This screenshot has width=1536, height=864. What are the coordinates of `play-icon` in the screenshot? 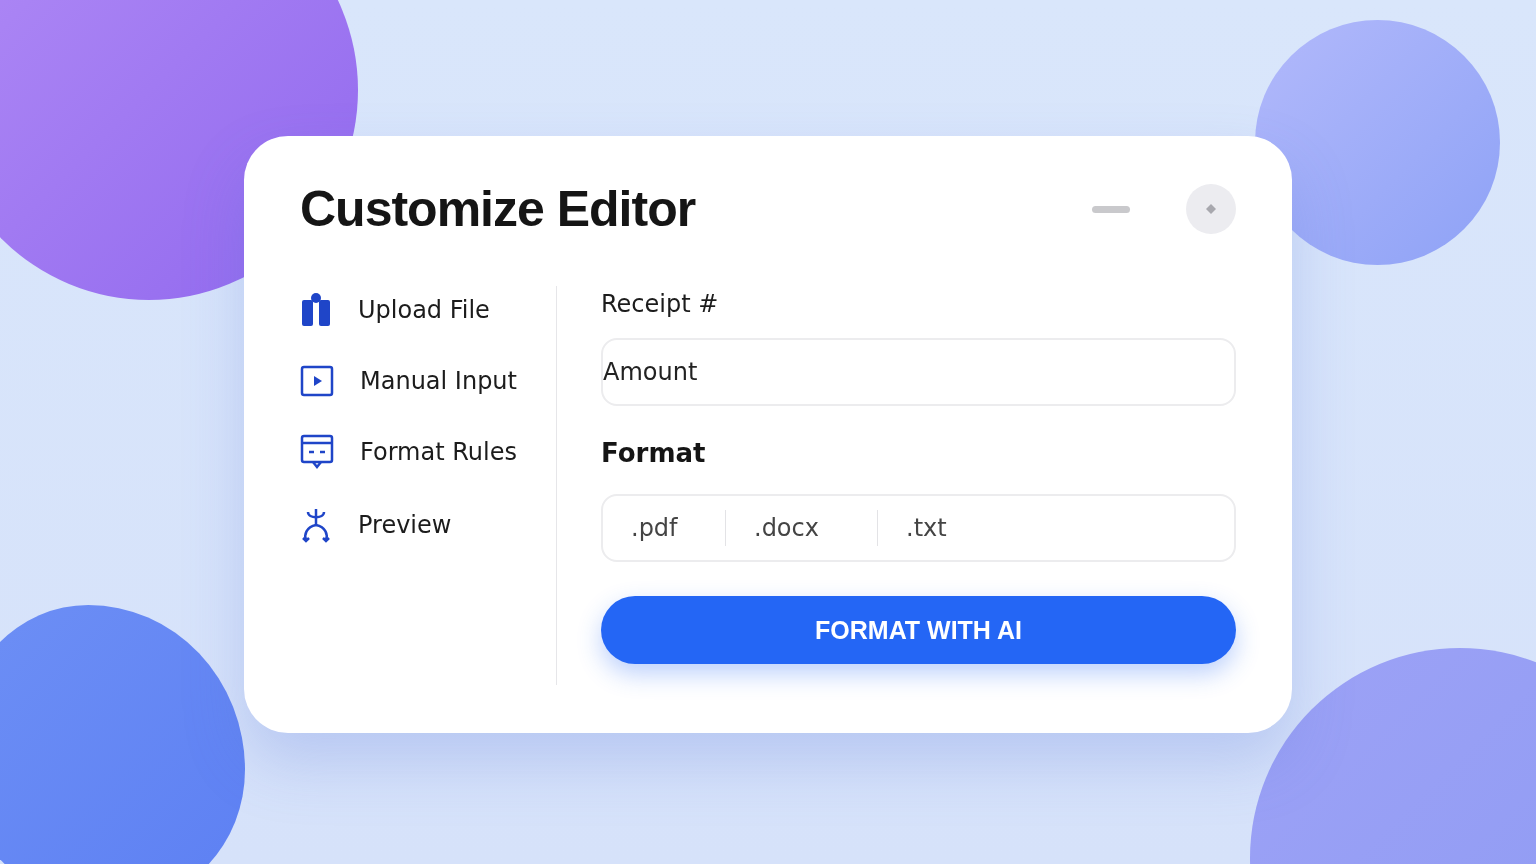 It's located at (317, 381).